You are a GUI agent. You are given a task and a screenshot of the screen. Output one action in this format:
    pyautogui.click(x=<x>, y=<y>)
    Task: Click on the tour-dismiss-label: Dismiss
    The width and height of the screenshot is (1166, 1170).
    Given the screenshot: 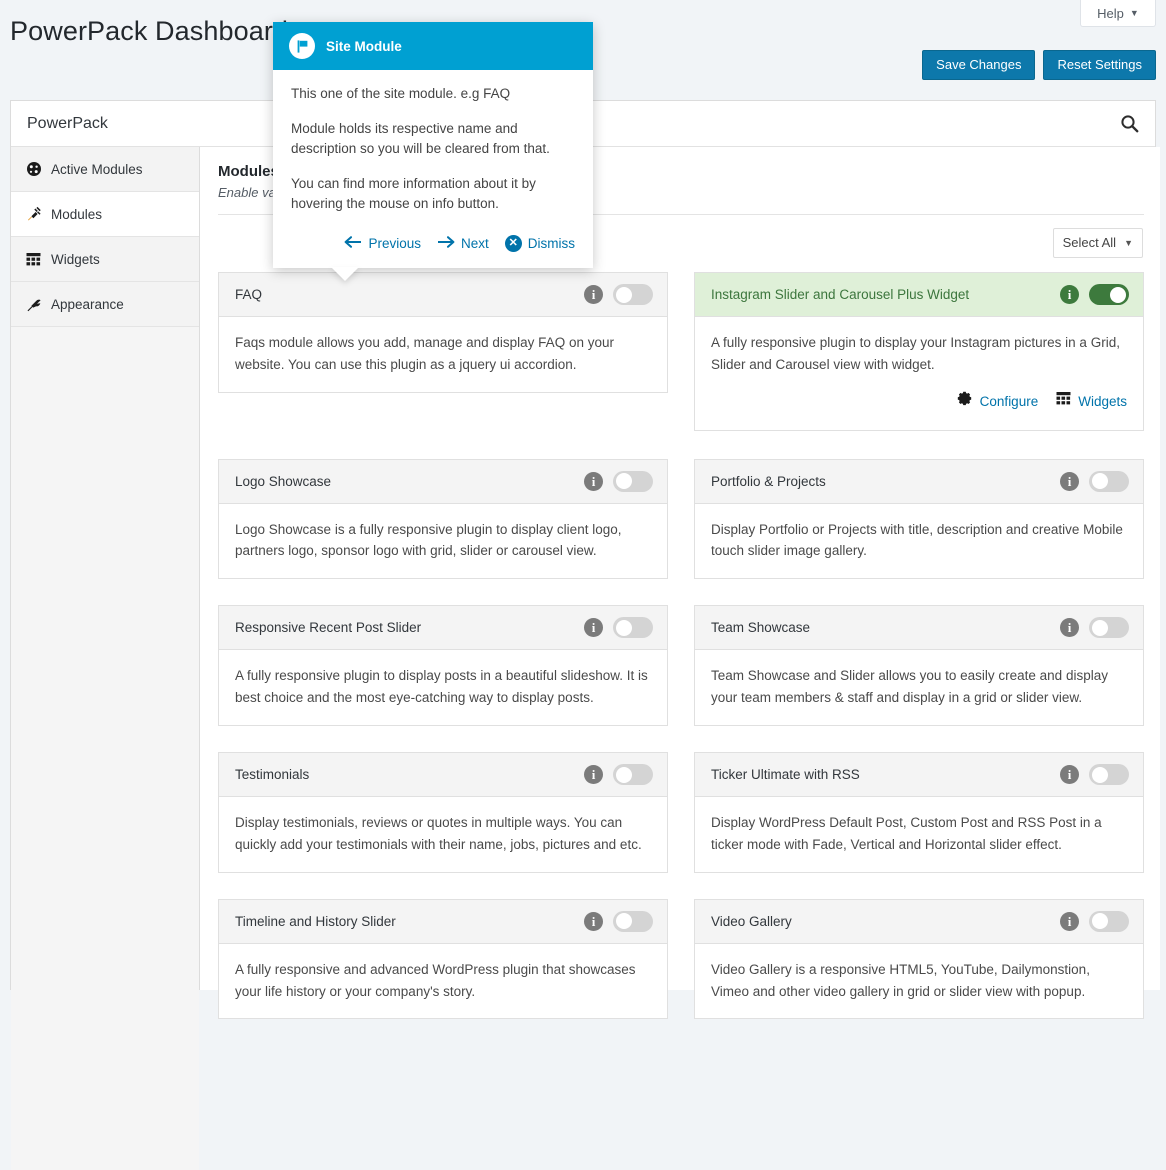 What is the action you would take?
    pyautogui.click(x=551, y=243)
    